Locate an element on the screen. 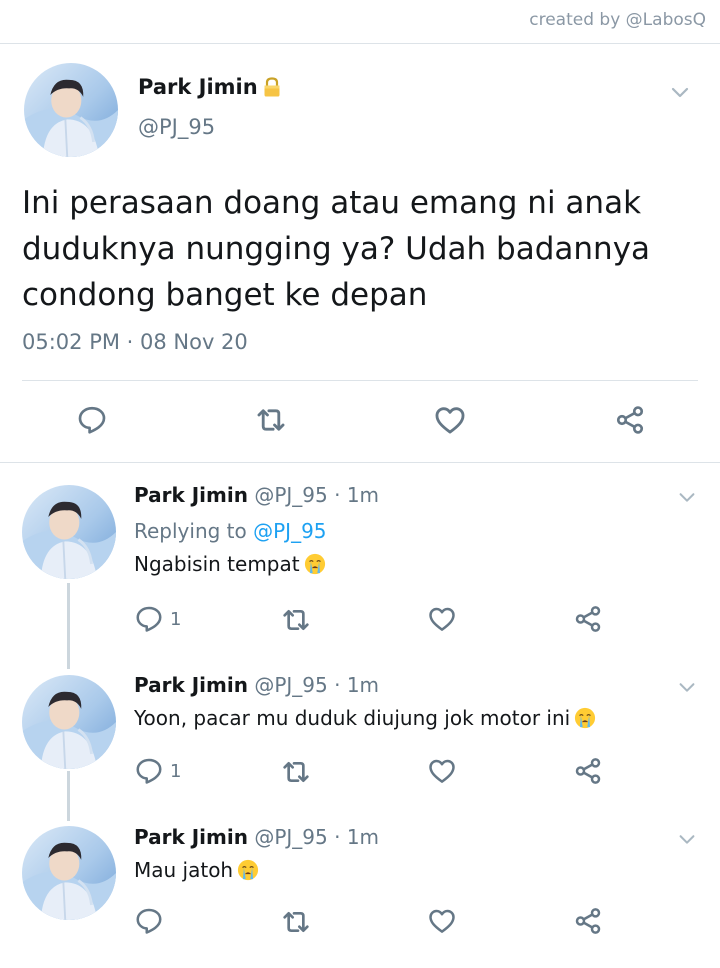 This screenshot has height=968, width=720. author-handle: @PJ_95 is located at coordinates (176, 127).